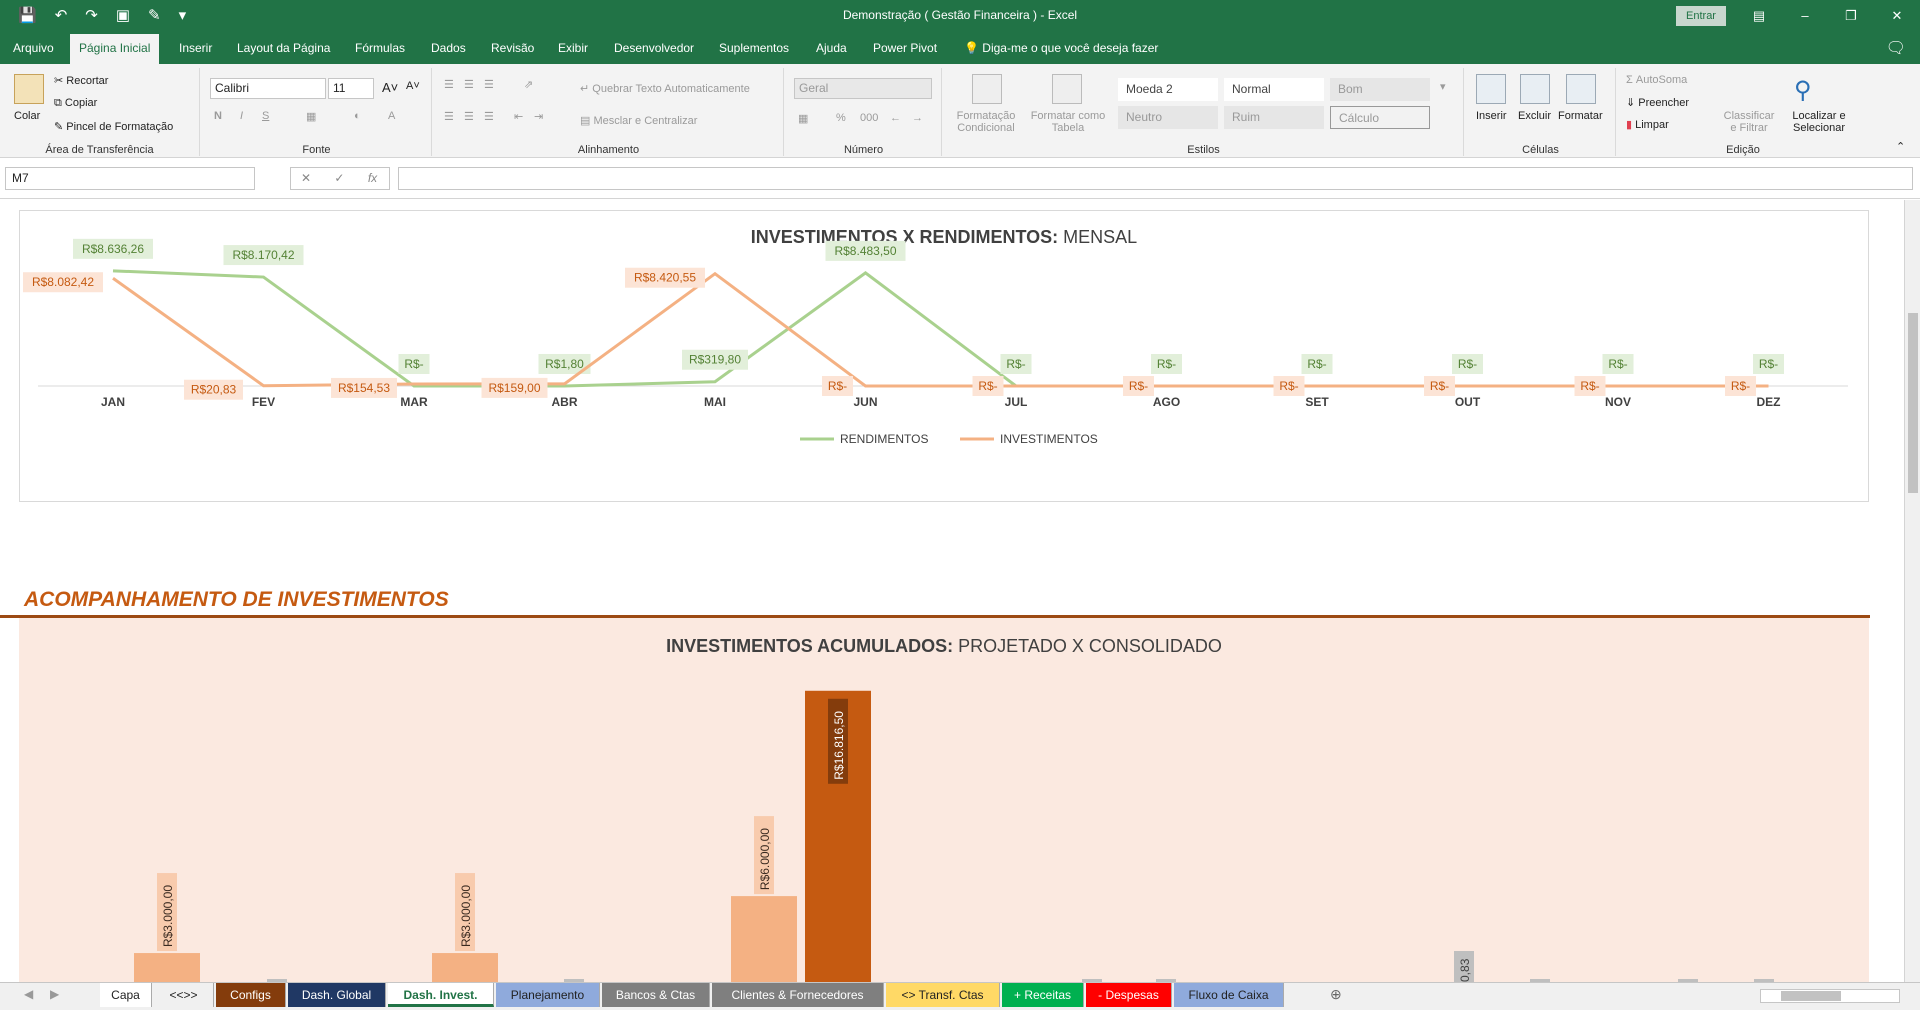  Describe the element at coordinates (184, 995) in the screenshot. I see `sheet-tab: <<>>` at that location.